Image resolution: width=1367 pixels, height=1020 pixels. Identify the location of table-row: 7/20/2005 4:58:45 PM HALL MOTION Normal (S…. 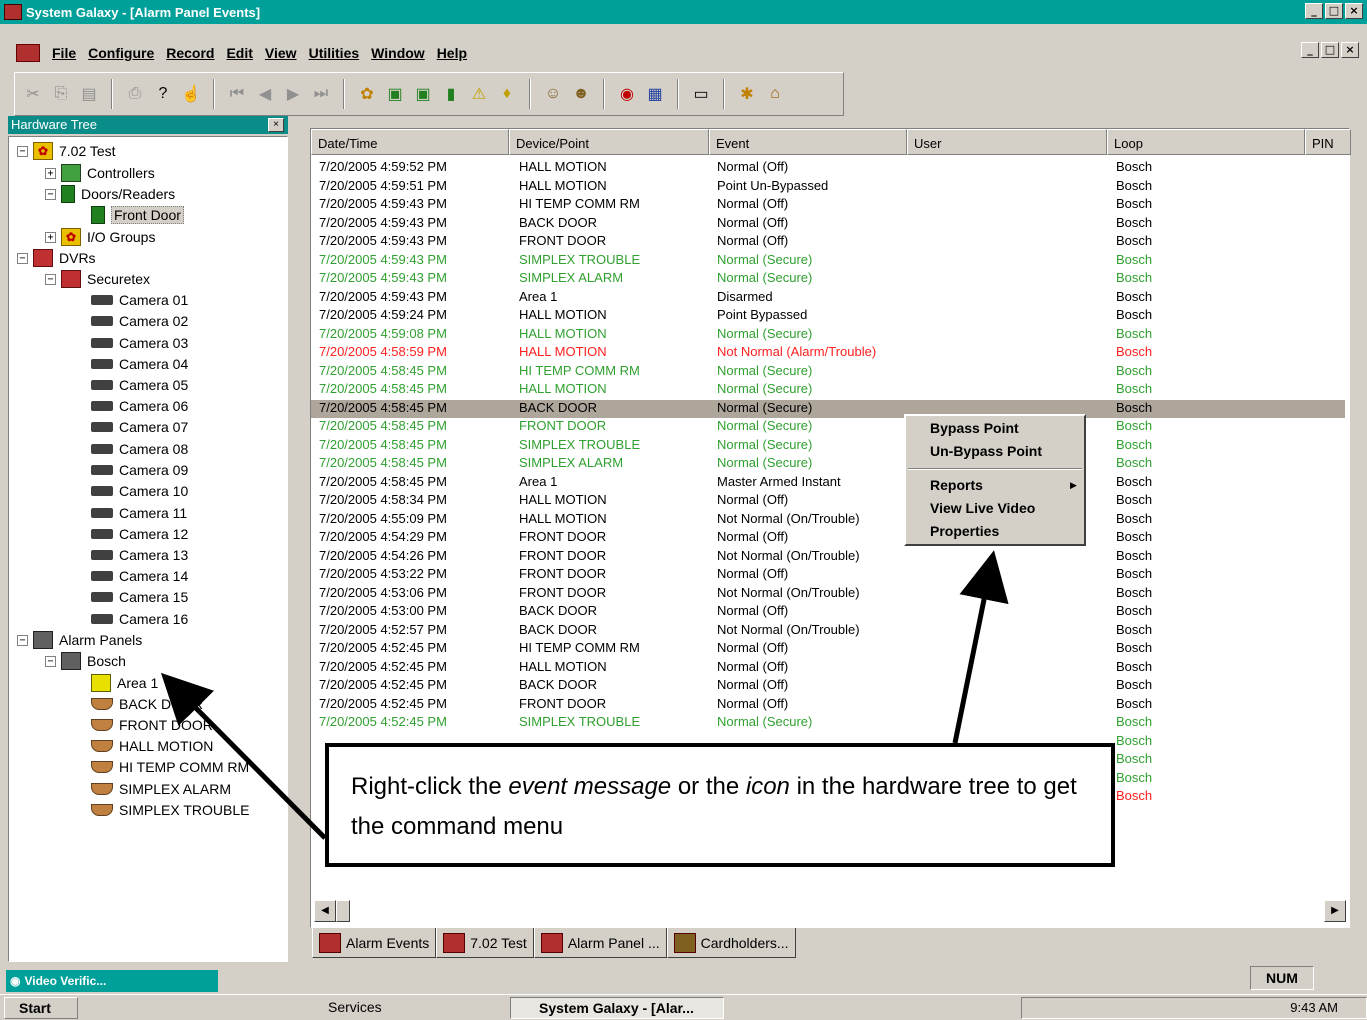
(828, 390).